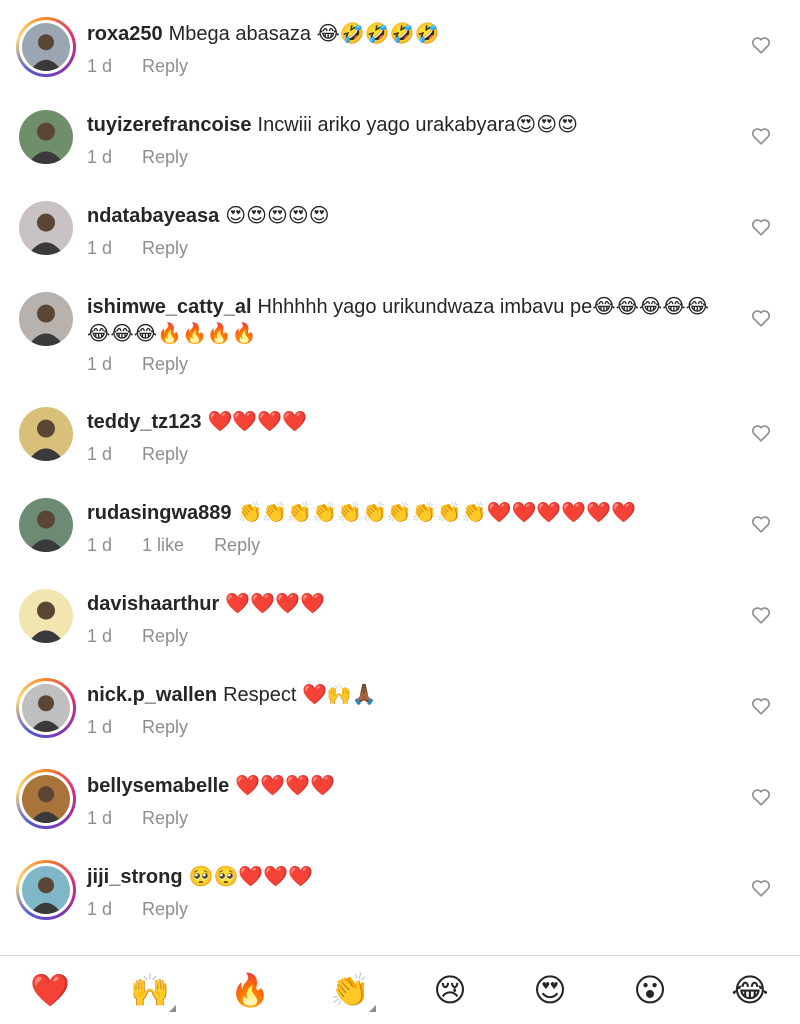  What do you see at coordinates (300, 695) in the screenshot?
I see `comment-body: Respect ❤️🙌🙏🏾` at bounding box center [300, 695].